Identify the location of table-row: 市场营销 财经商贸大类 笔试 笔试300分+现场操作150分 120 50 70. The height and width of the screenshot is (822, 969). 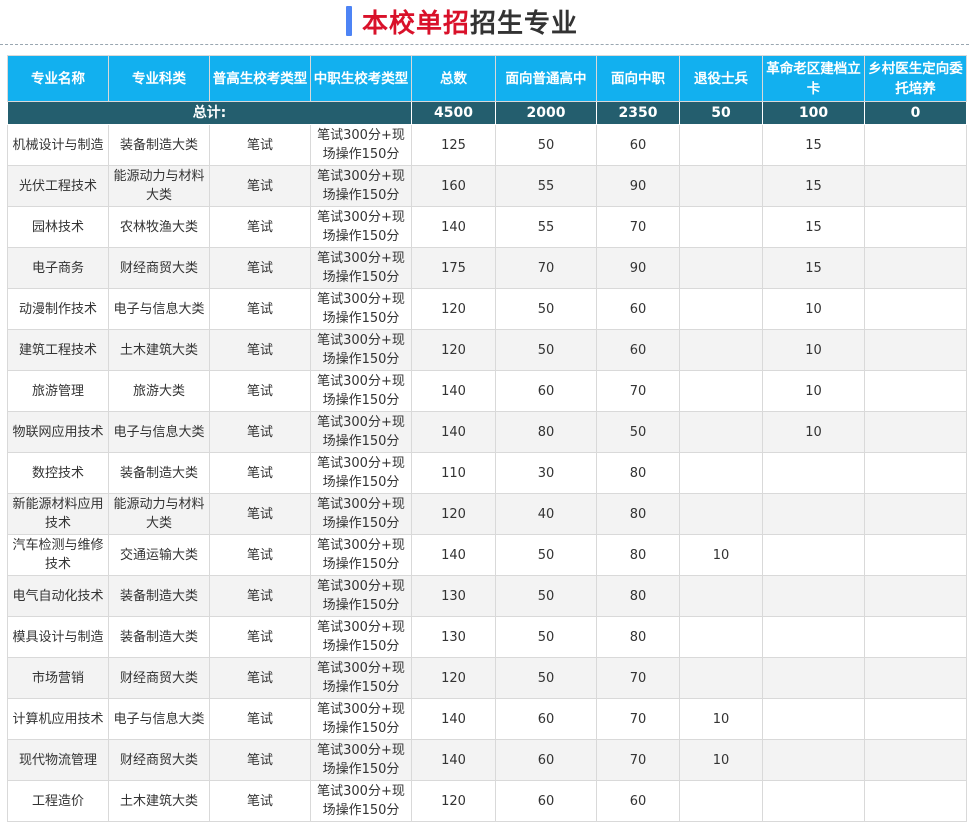
(487, 678).